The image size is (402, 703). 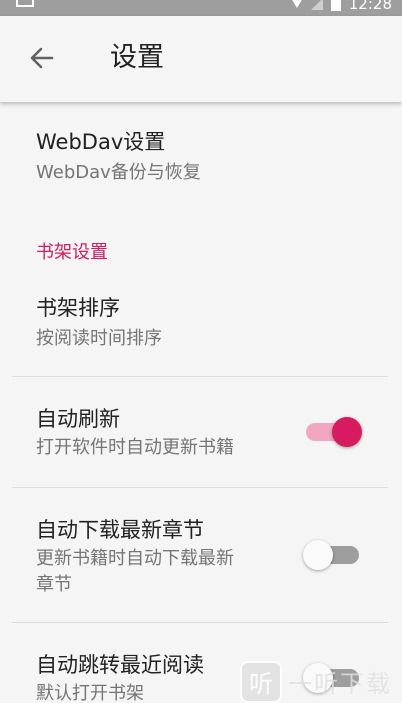 What do you see at coordinates (340, 684) in the screenshot?
I see `watermark-text: 一听下载` at bounding box center [340, 684].